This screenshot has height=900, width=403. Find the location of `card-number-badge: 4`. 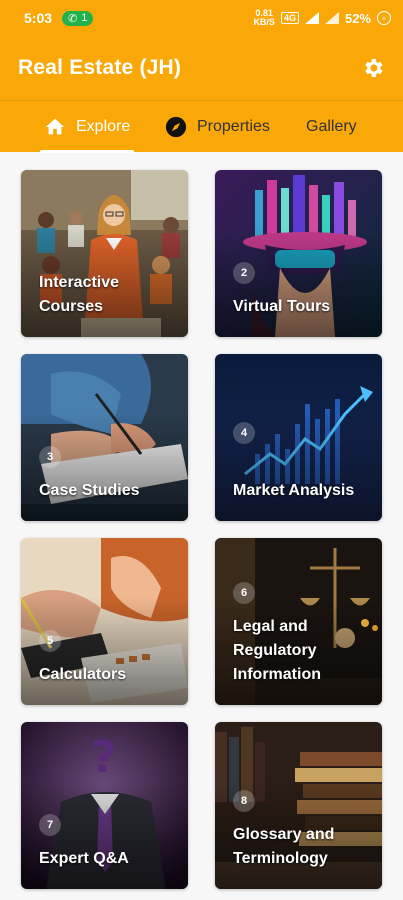

card-number-badge: 4 is located at coordinates (244, 433).